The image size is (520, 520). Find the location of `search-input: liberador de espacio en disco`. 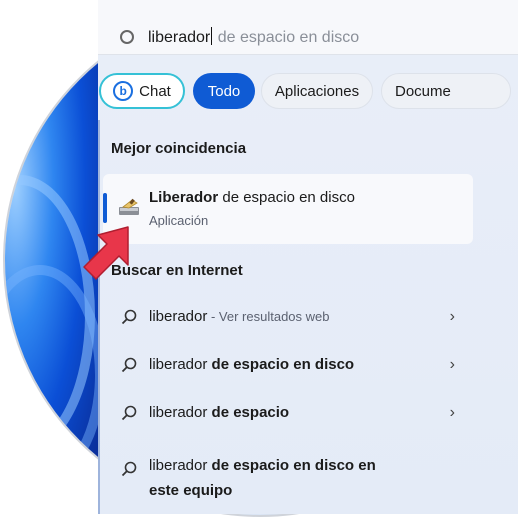

search-input: liberador de espacio en disco is located at coordinates (253, 37).